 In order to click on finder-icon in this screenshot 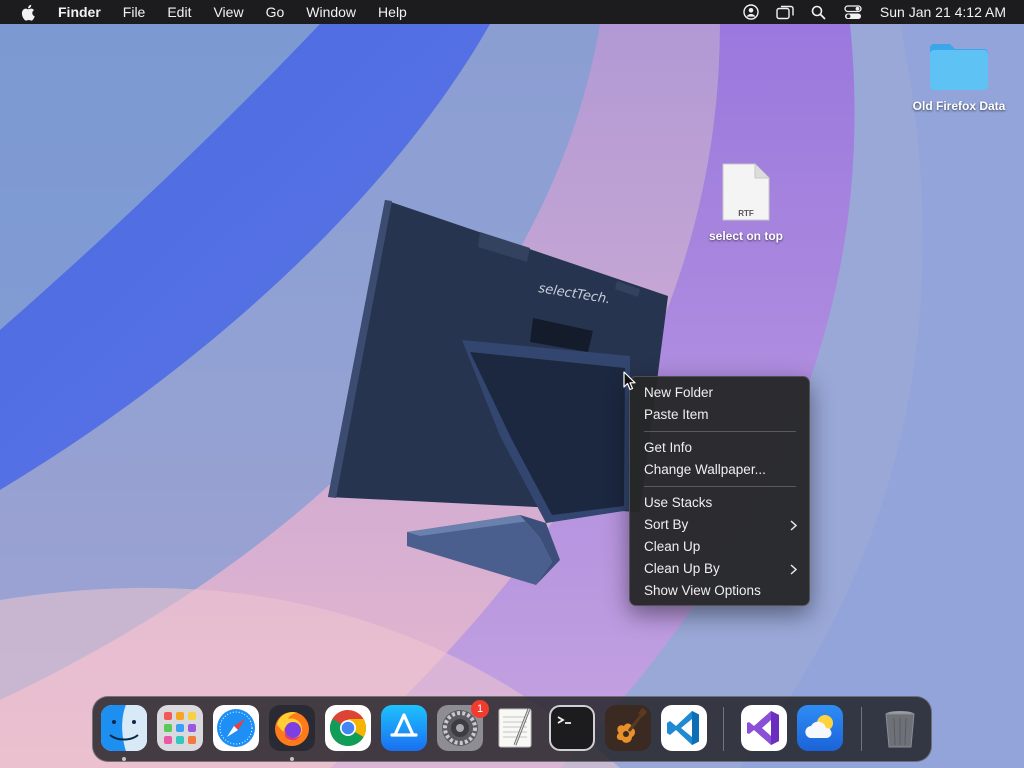, I will do `click(124, 728)`.